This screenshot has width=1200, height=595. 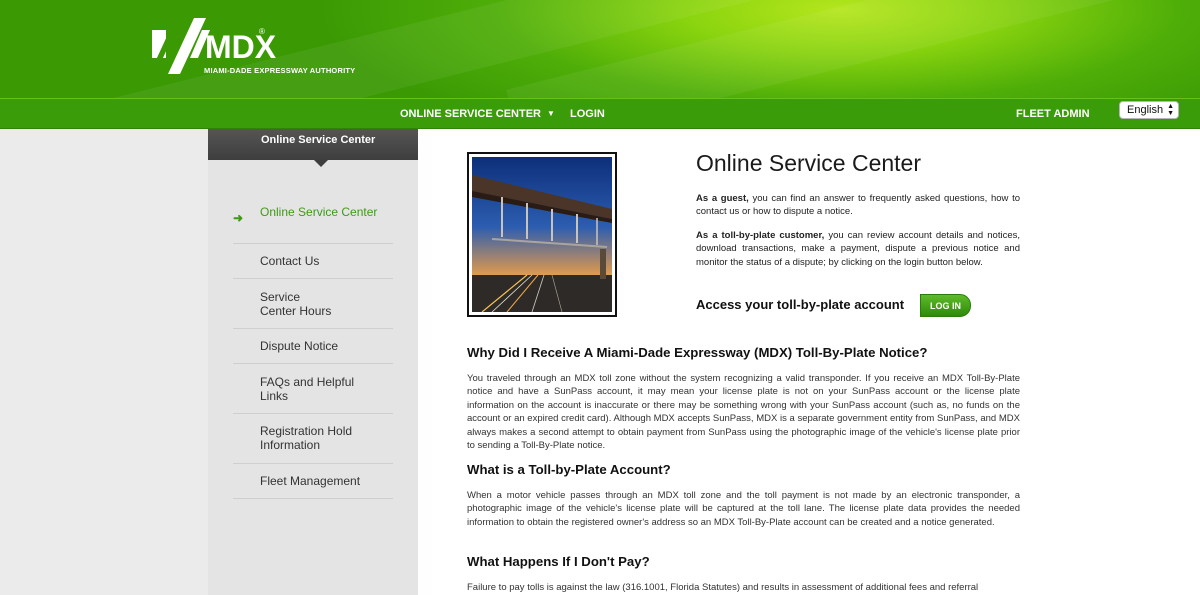 I want to click on nav-online-service-center: ONLINE SERVICE CENTER ▼, so click(x=477, y=114).